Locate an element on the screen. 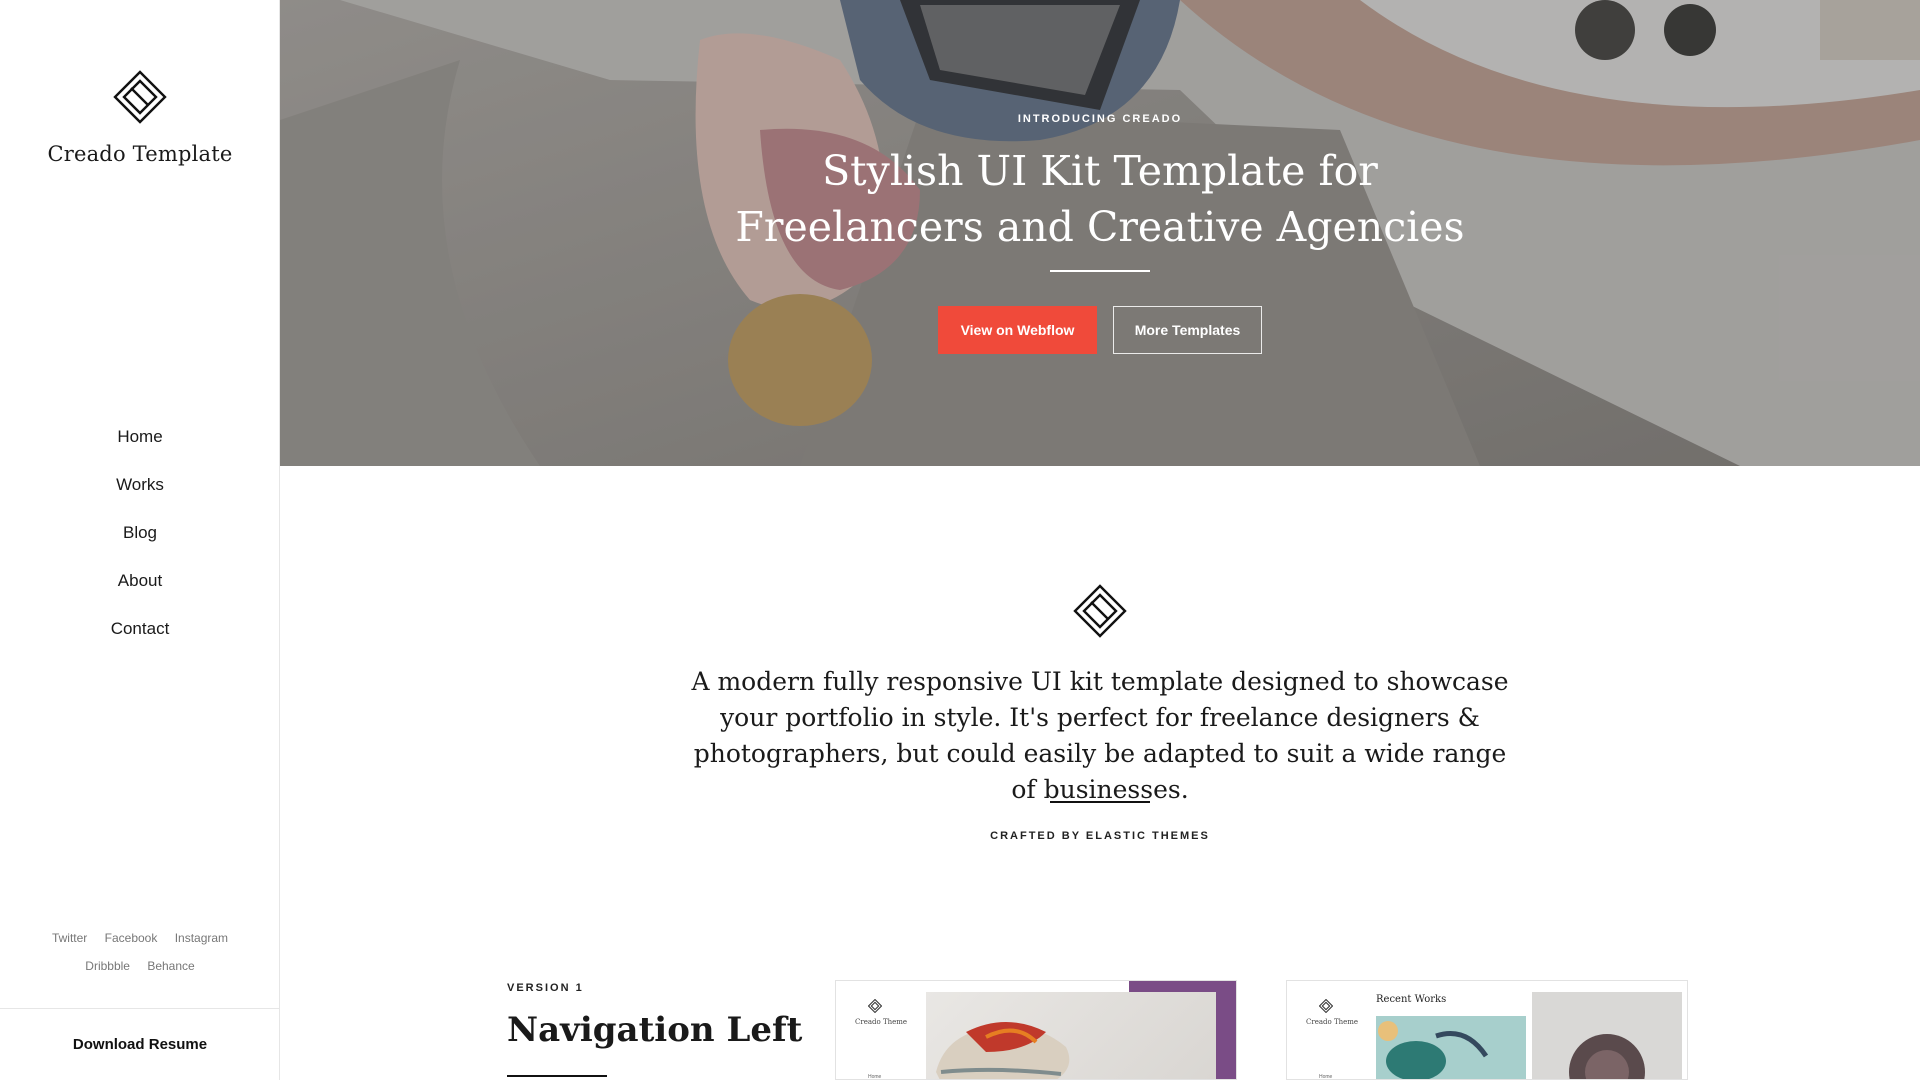 The width and height of the screenshot is (1920, 1080). flower-image is located at coordinates (1607, 1056).